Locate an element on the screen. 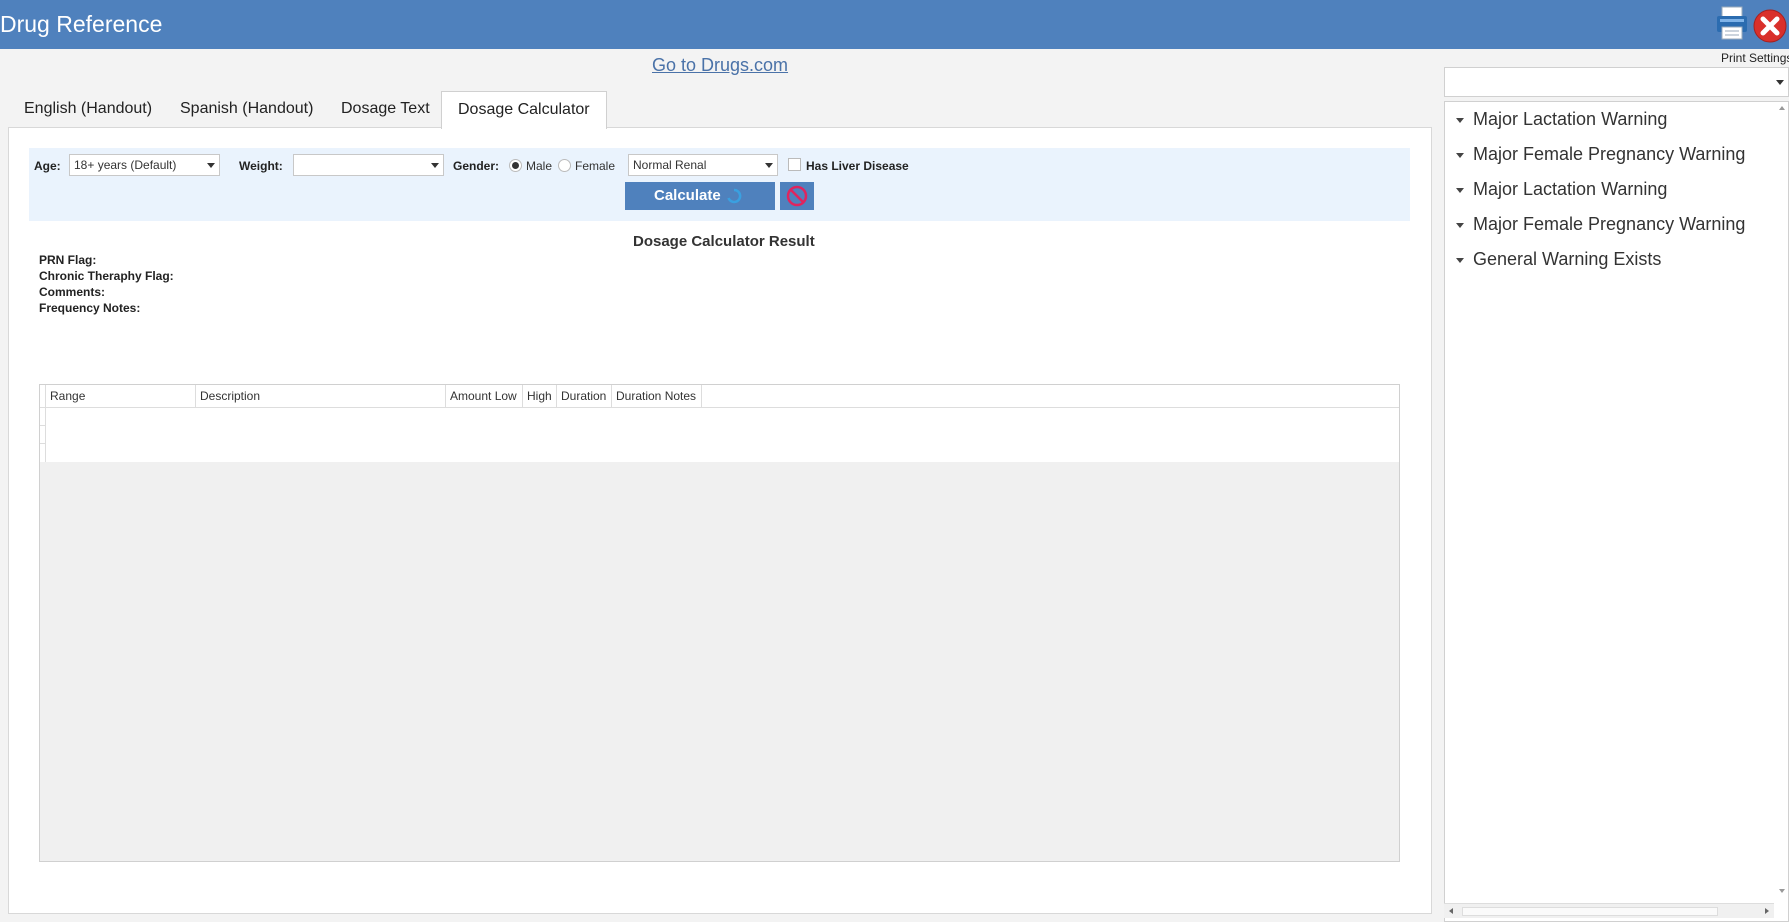 Image resolution: width=1789 pixels, height=922 pixels. chronic-therapy-flag-label: Chronic Theraphy Flag: is located at coordinates (106, 276).